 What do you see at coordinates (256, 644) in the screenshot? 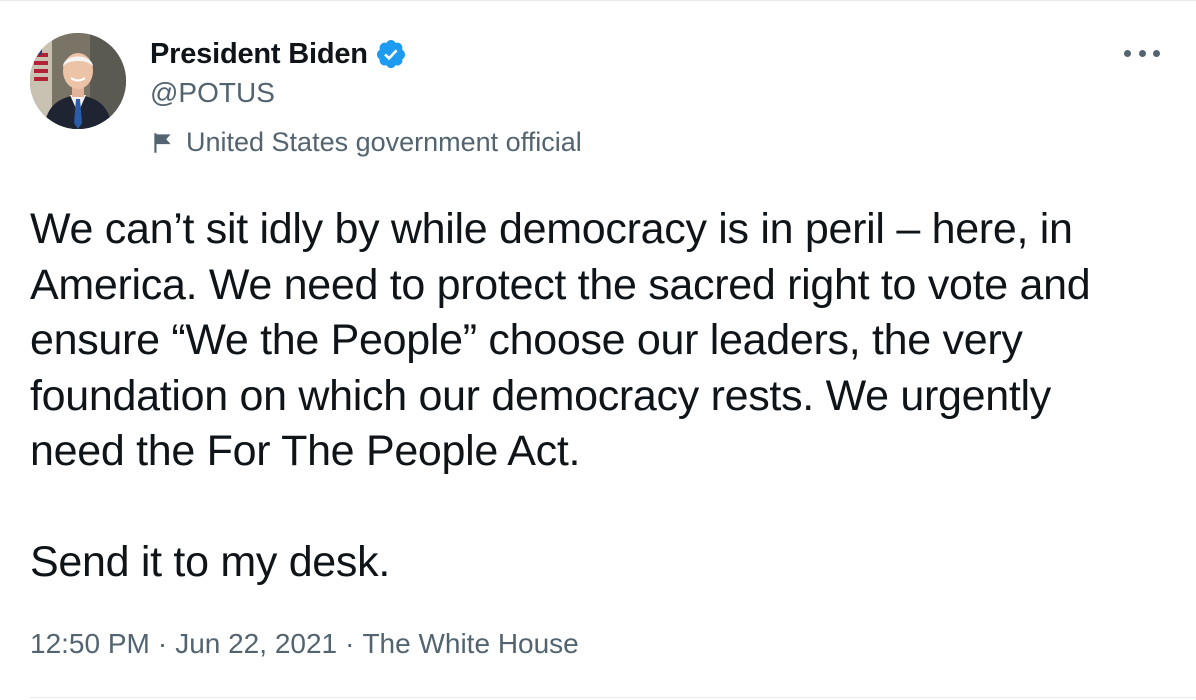
I see `tweet-date: Jun 22, 2021` at bounding box center [256, 644].